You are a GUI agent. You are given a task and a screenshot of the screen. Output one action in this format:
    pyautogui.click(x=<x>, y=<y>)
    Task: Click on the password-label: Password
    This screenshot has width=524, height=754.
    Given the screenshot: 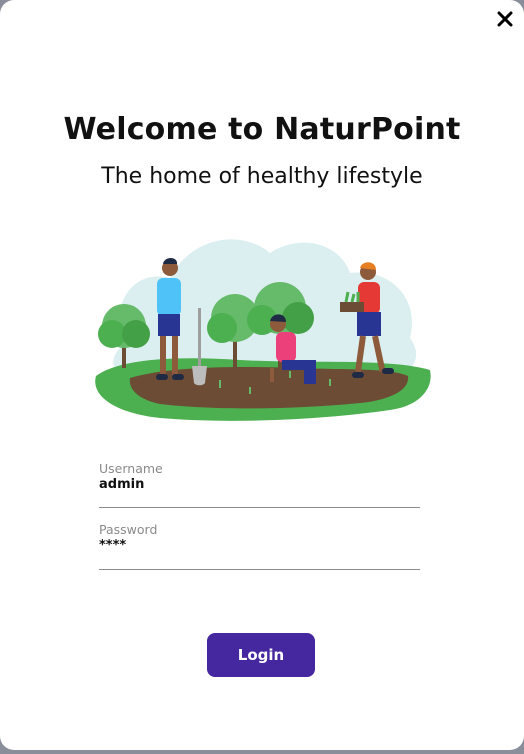 What is the action you would take?
    pyautogui.click(x=128, y=529)
    